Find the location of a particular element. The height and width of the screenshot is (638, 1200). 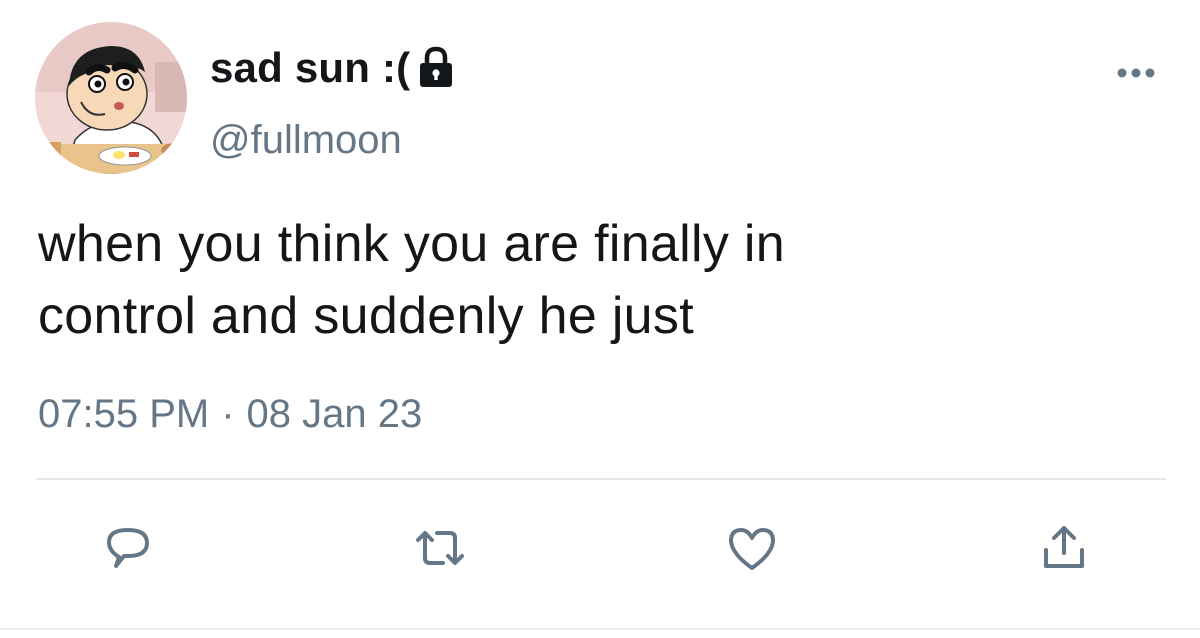

tweet-text-line-1: when you think you are finally in is located at coordinates (411, 244).